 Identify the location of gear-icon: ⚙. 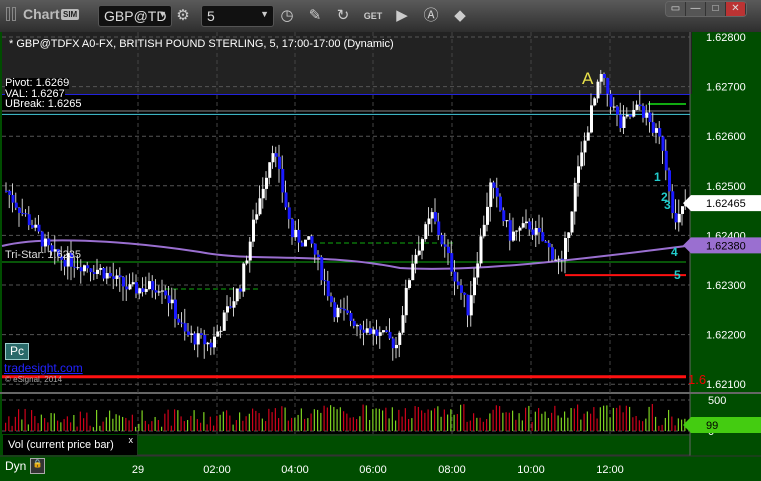
(183, 16).